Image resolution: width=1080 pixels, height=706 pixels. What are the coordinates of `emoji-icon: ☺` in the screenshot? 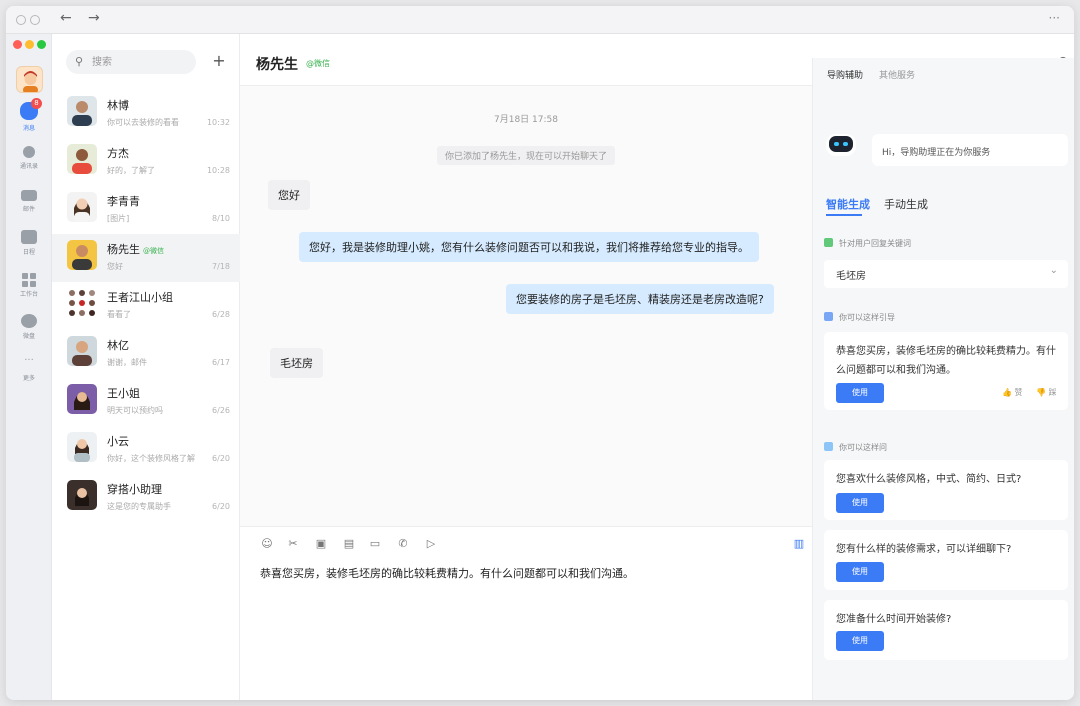 It's located at (267, 544).